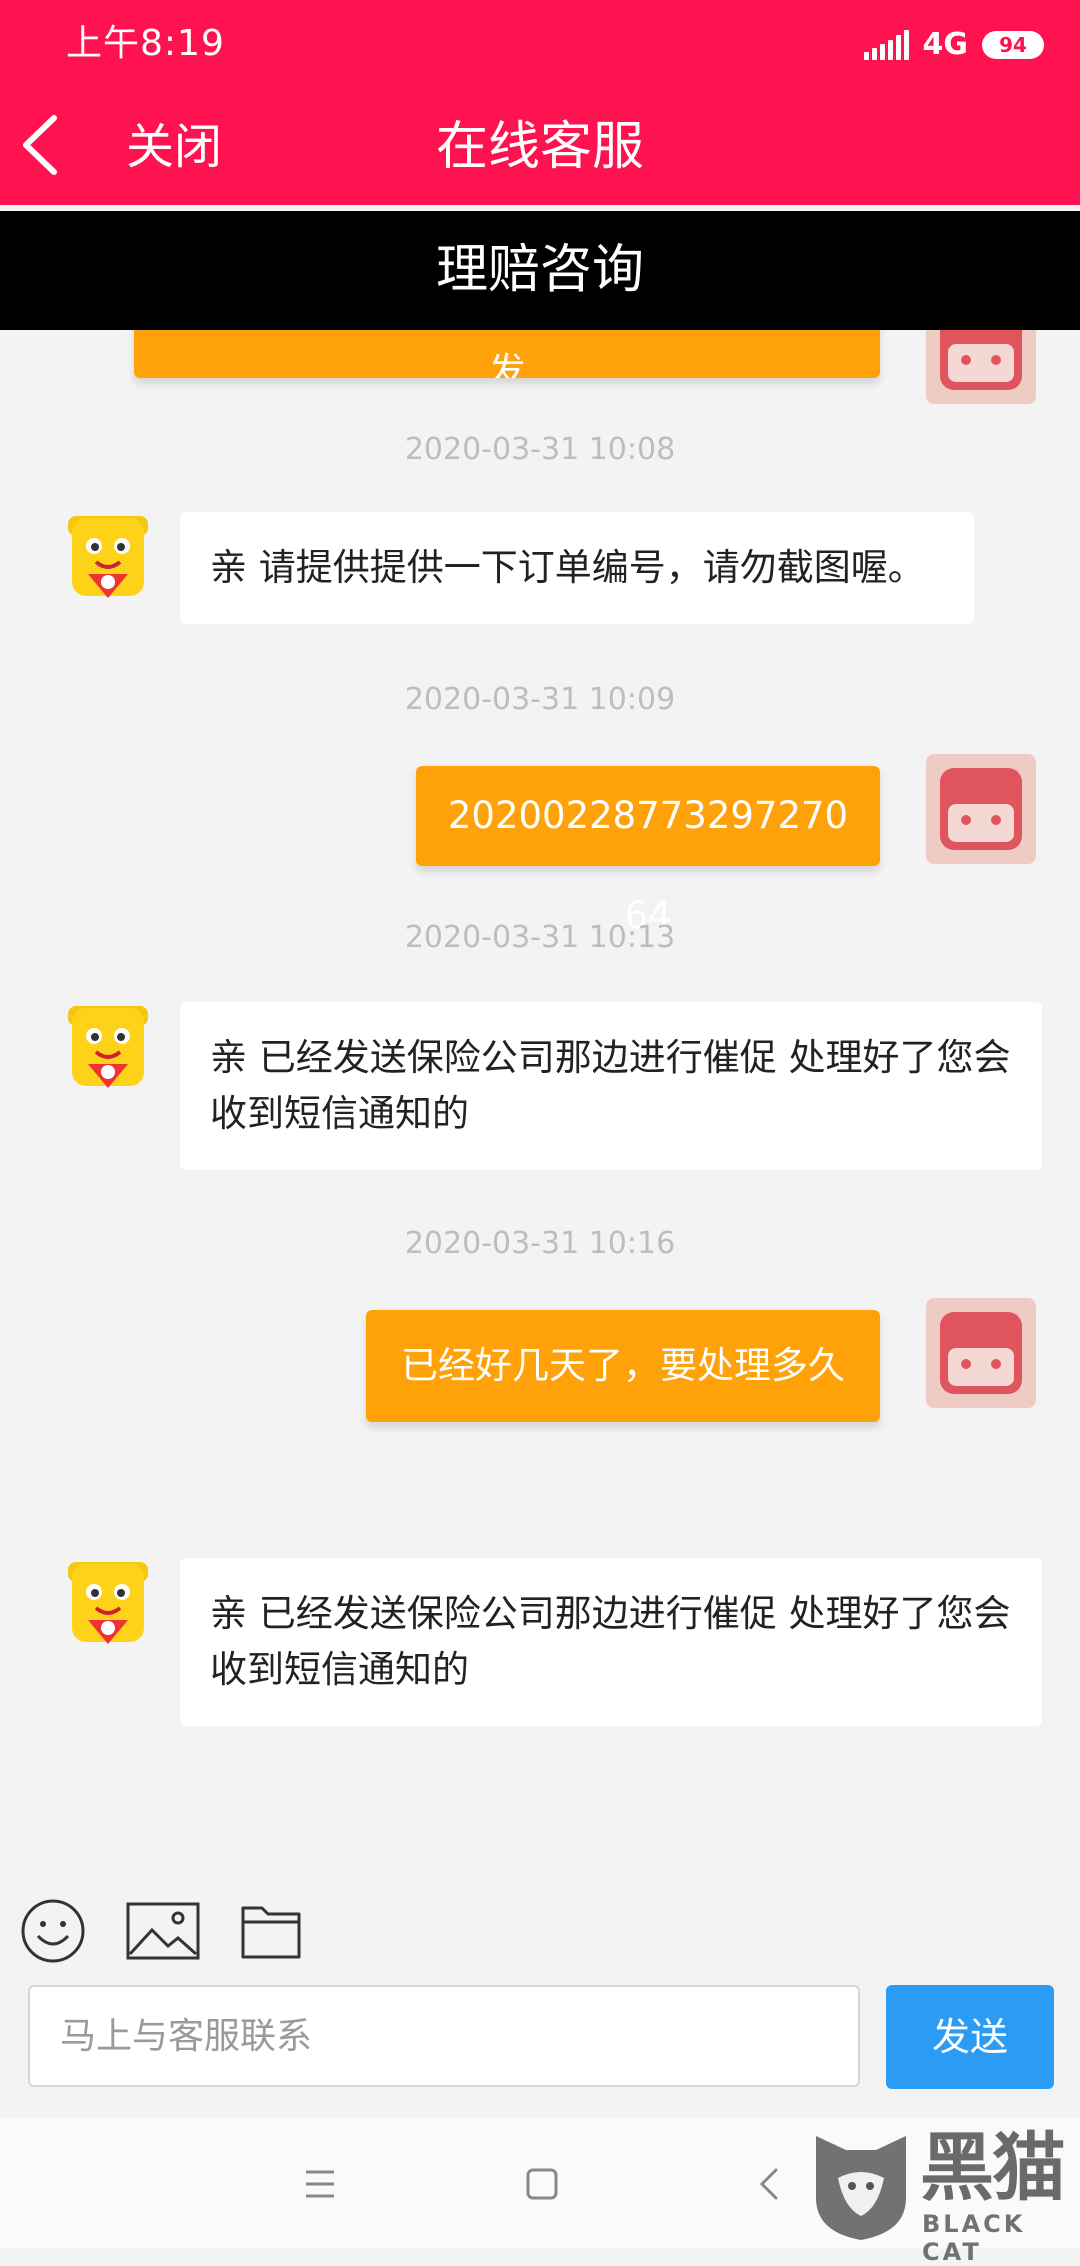 The width and height of the screenshot is (1080, 2266). I want to click on composer: 发送, so click(540, 2036).